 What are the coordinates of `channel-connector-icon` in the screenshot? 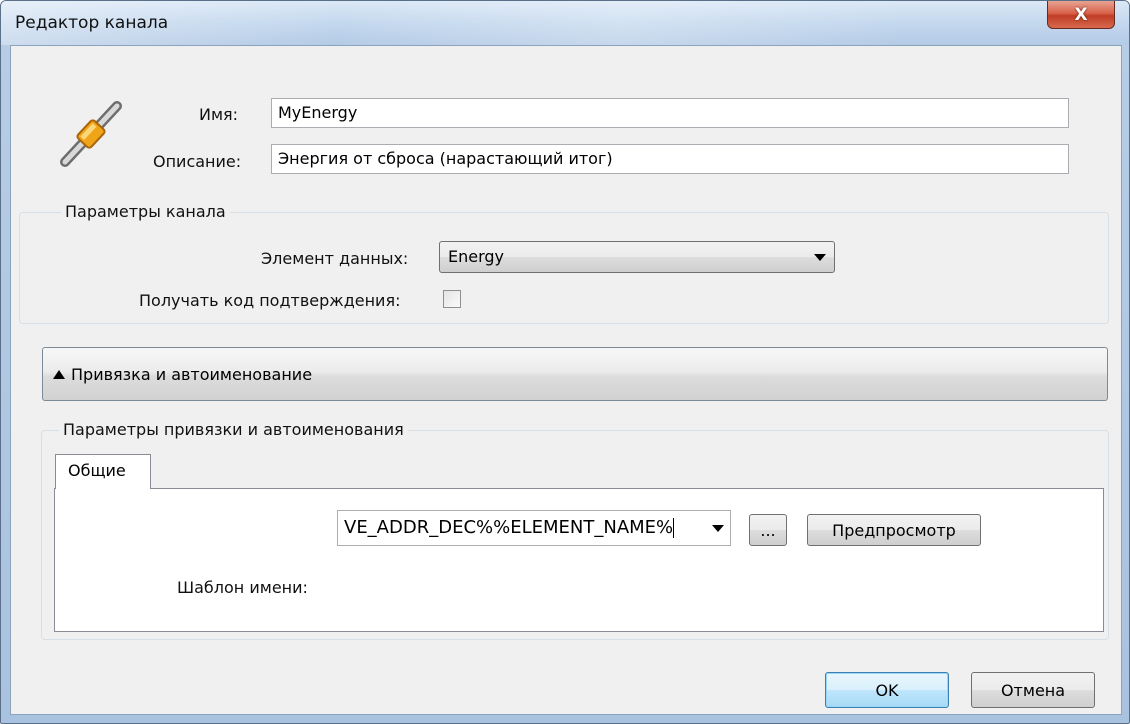 It's located at (91, 134).